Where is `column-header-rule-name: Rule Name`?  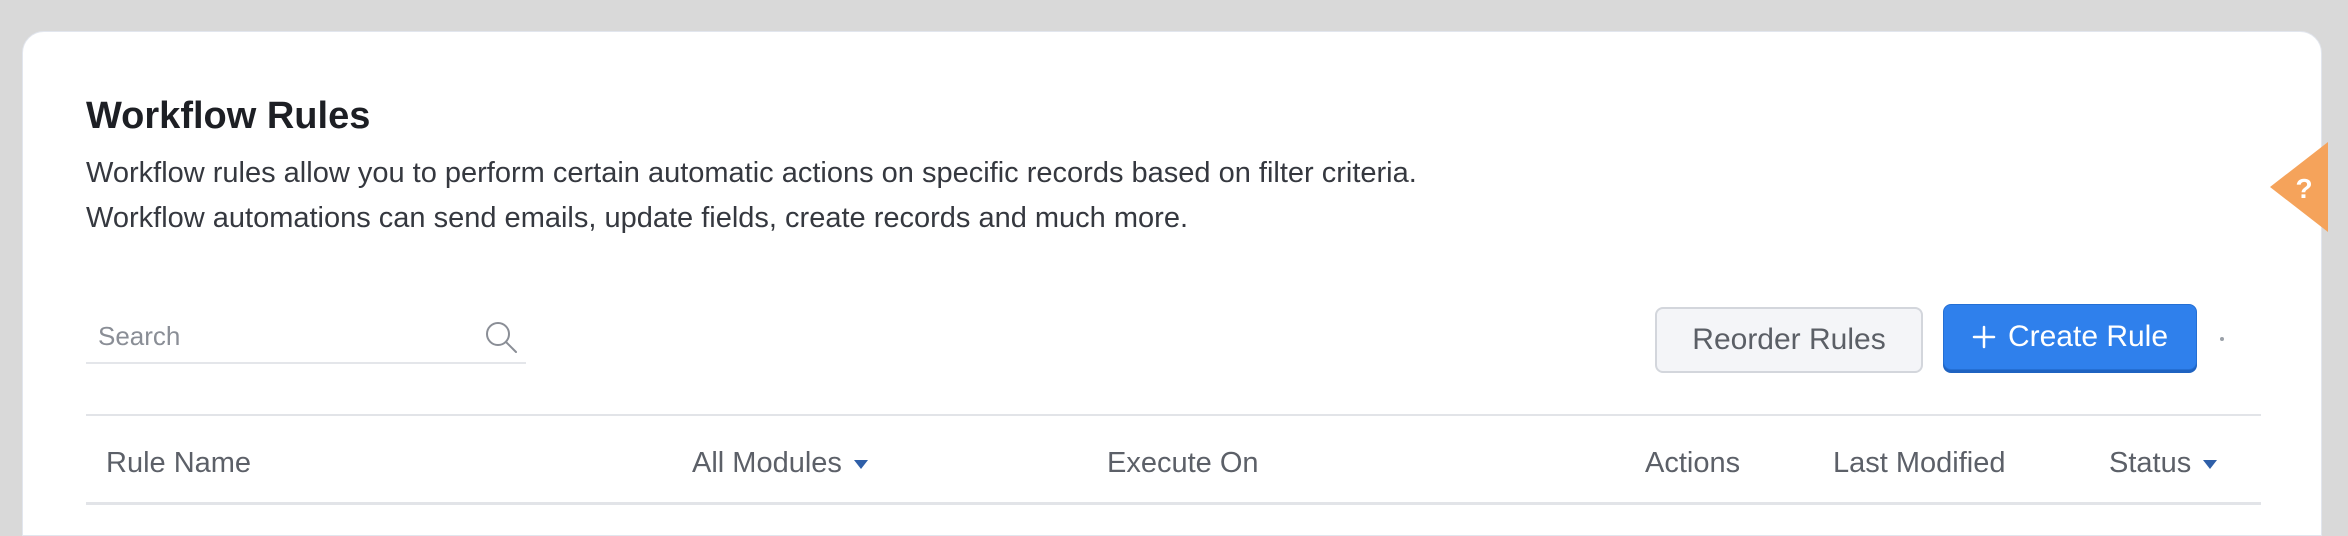
column-header-rule-name: Rule Name is located at coordinates (178, 463).